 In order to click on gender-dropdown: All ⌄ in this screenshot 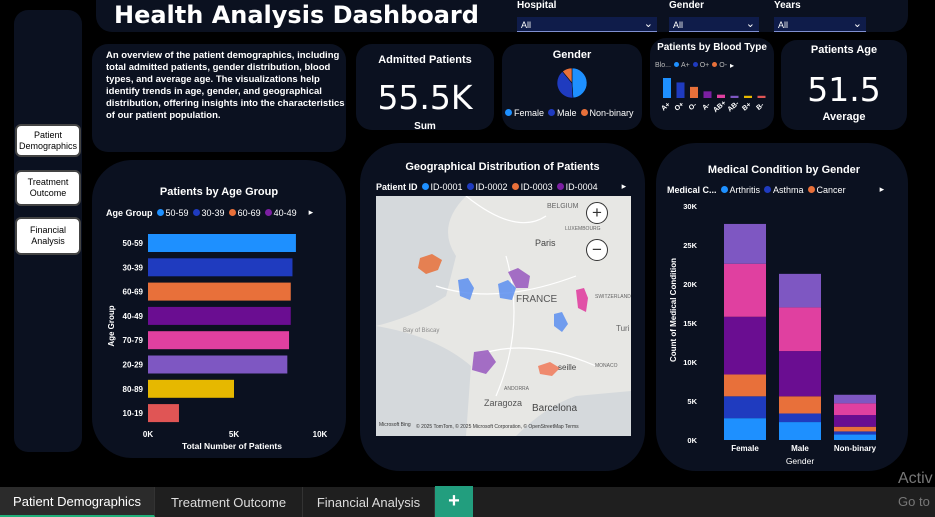, I will do `click(714, 24)`.